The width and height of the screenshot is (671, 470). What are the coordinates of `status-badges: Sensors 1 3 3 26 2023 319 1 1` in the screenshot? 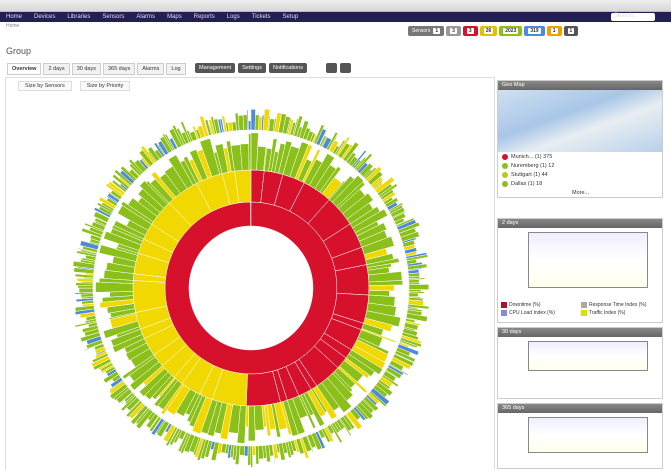 It's located at (493, 31).